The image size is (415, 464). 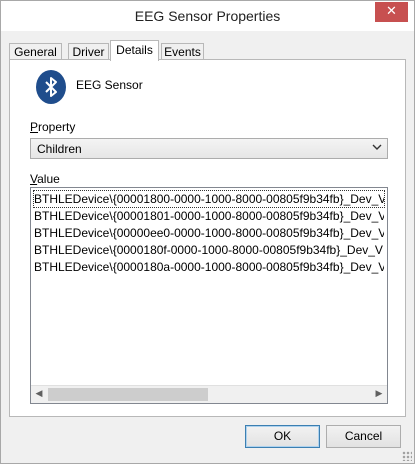 I want to click on property-dropdown: Children, so click(x=209, y=148).